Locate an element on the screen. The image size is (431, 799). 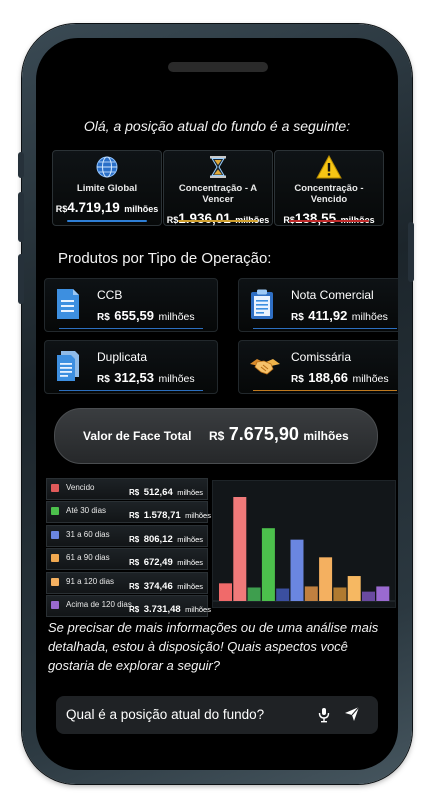
product-value: R$ 411,92 milhões is located at coordinates (339, 315).